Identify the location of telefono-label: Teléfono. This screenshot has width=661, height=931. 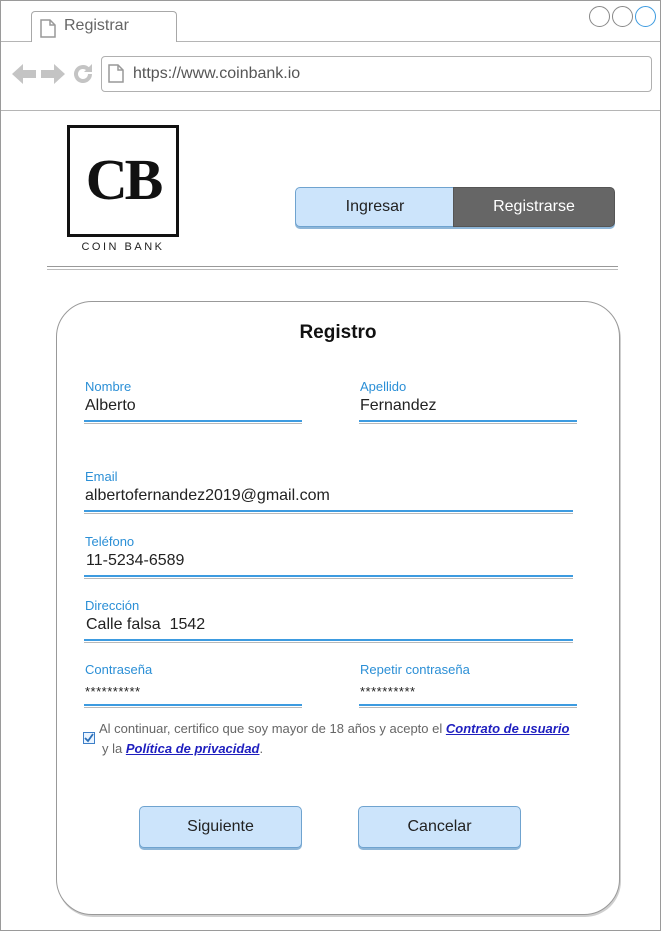
(110, 541).